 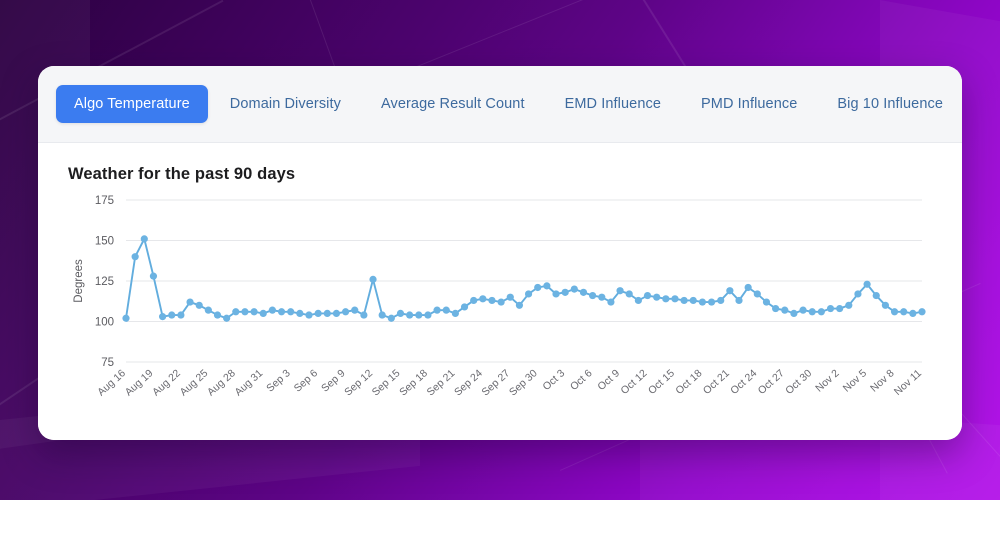 What do you see at coordinates (194, 382) in the screenshot?
I see `x-axis-tick-label: Aug 25` at bounding box center [194, 382].